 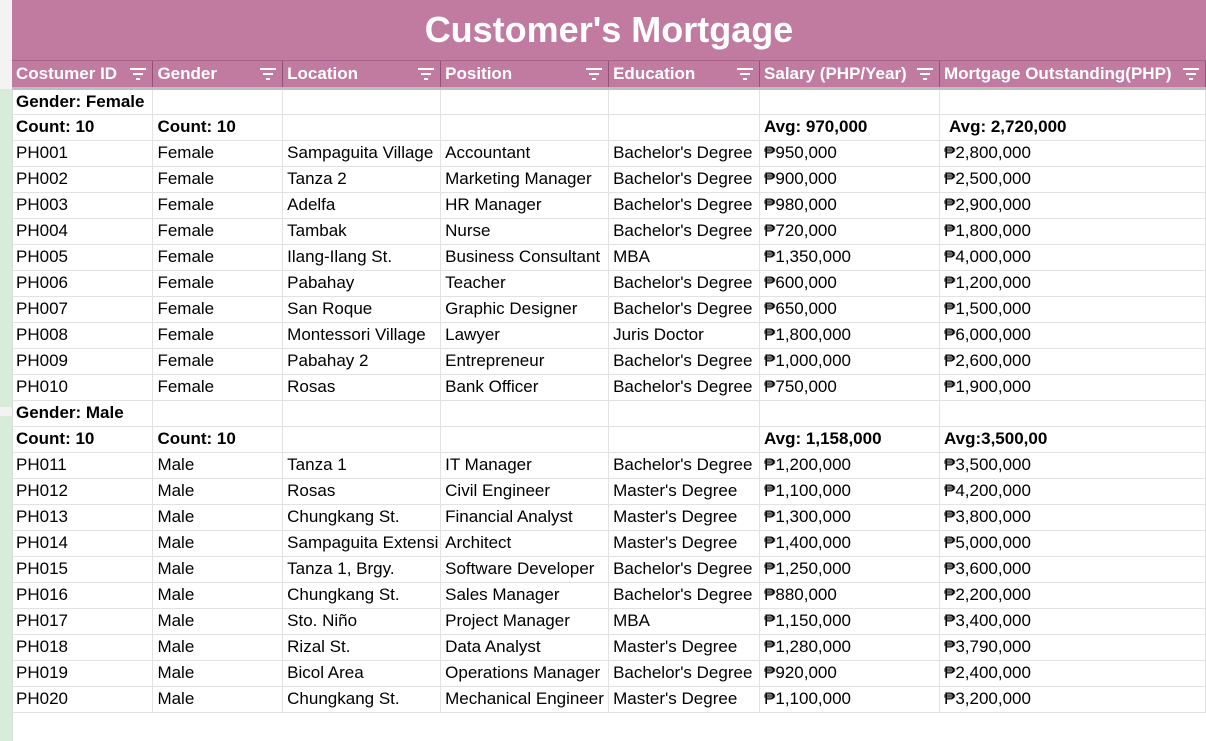 What do you see at coordinates (83, 205) in the screenshot?
I see `table-cell: PH003` at bounding box center [83, 205].